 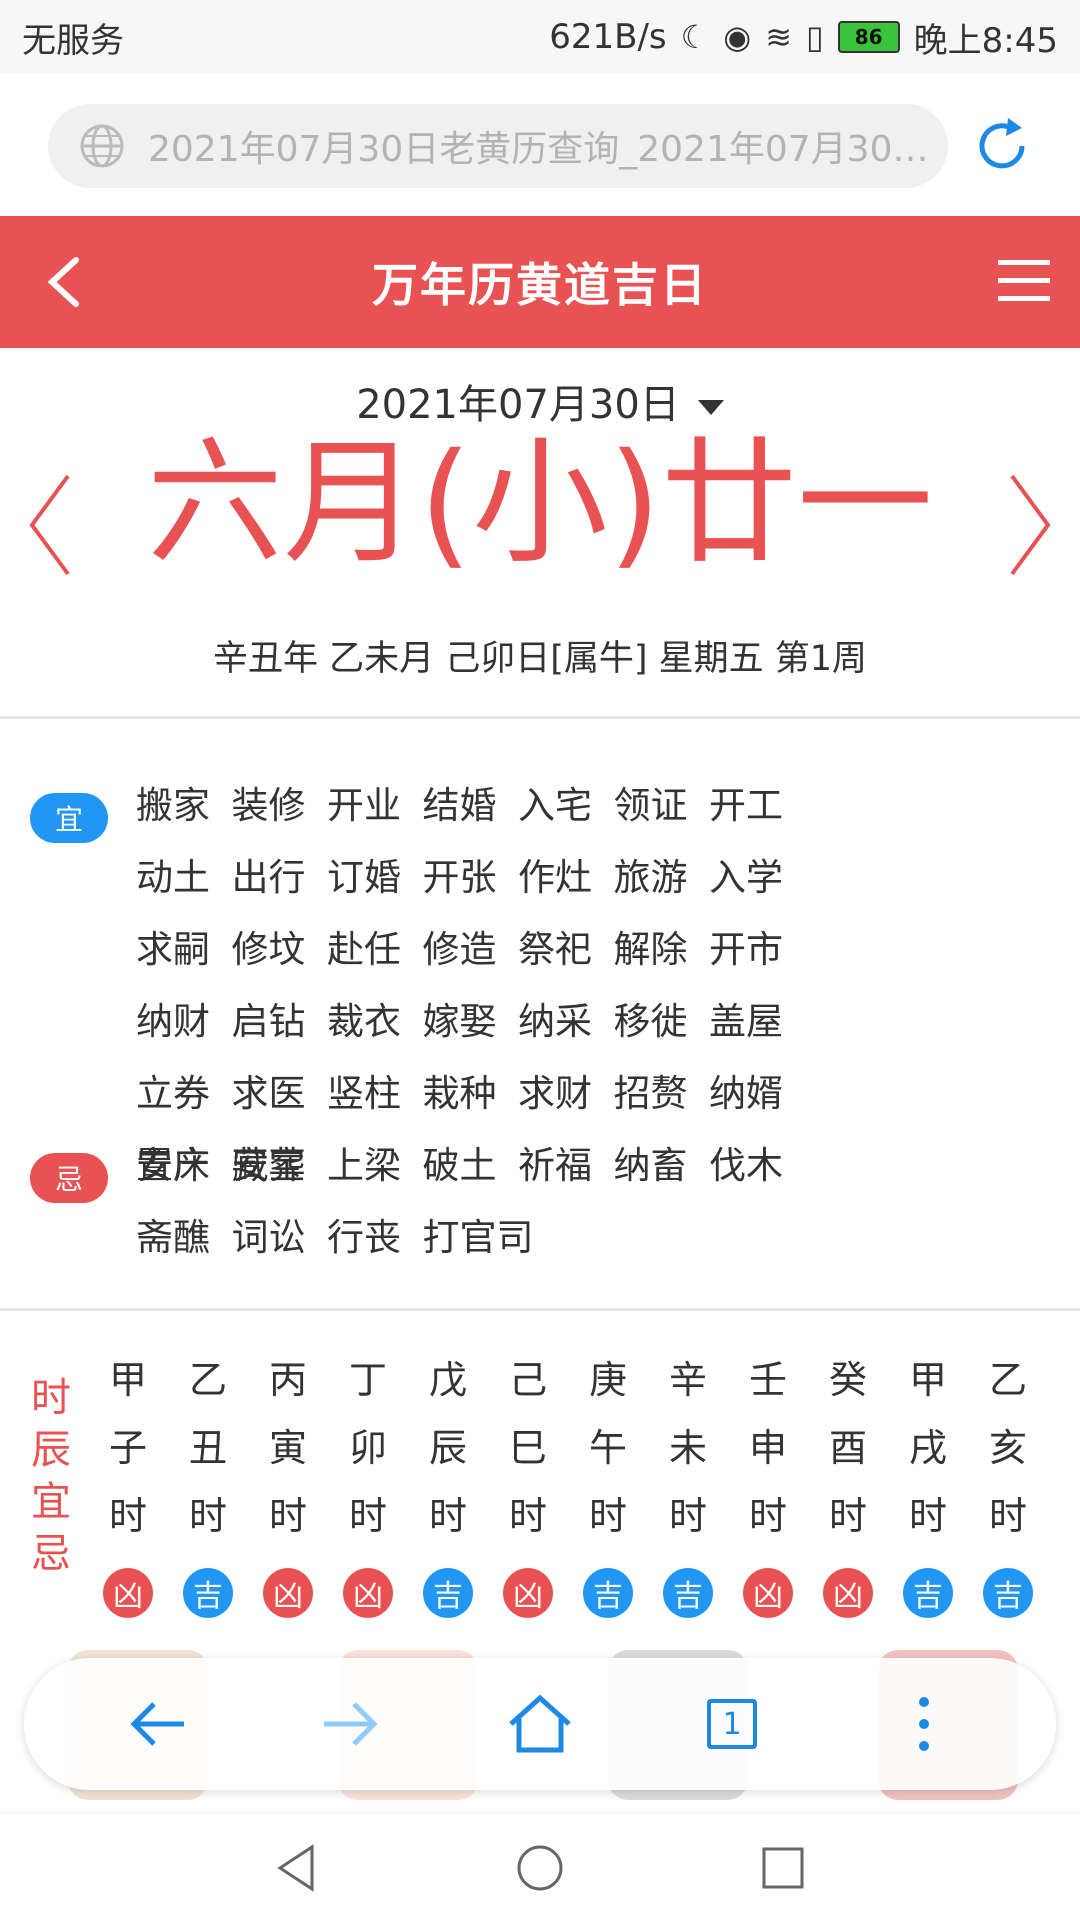 I want to click on solar-date: 2021年07月30日, so click(x=518, y=405).